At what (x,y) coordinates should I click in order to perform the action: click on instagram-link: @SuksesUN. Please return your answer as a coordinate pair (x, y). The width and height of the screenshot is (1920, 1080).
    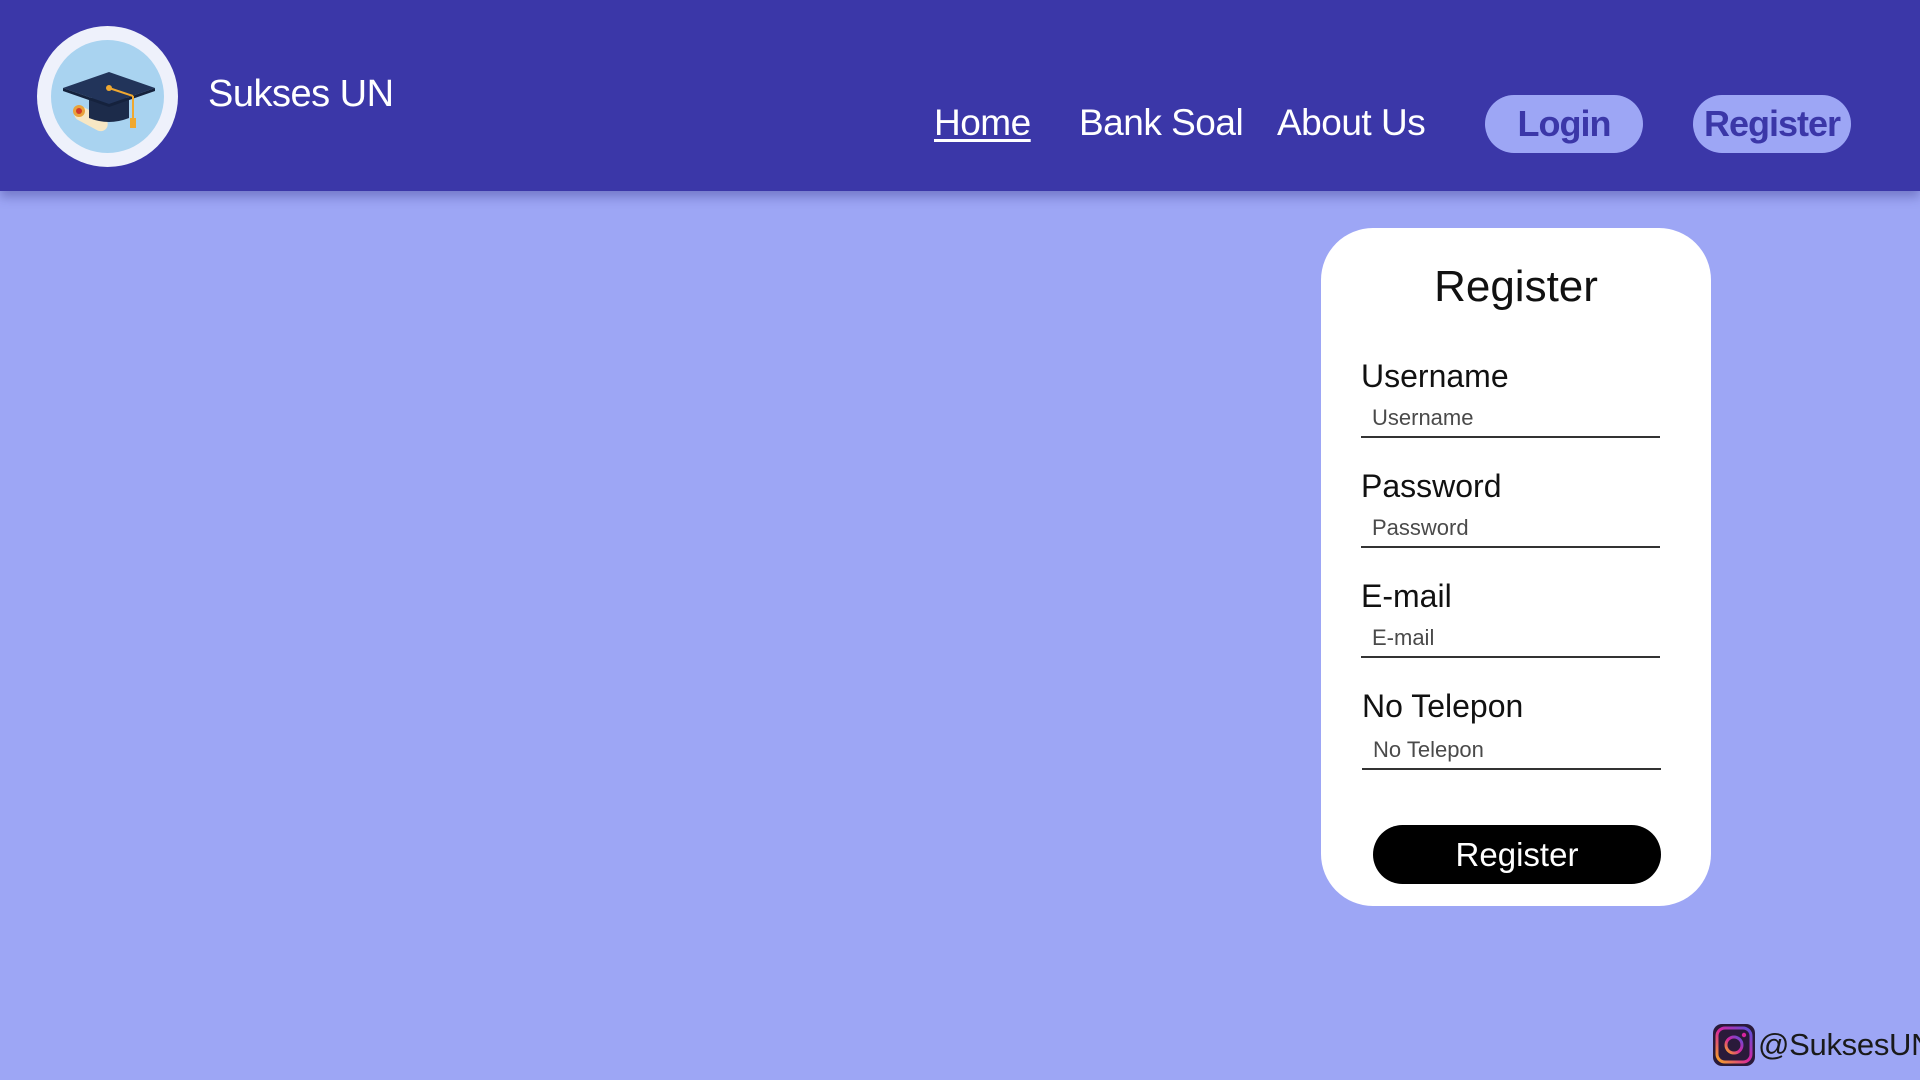
    Looking at the image, I should click on (1816, 1045).